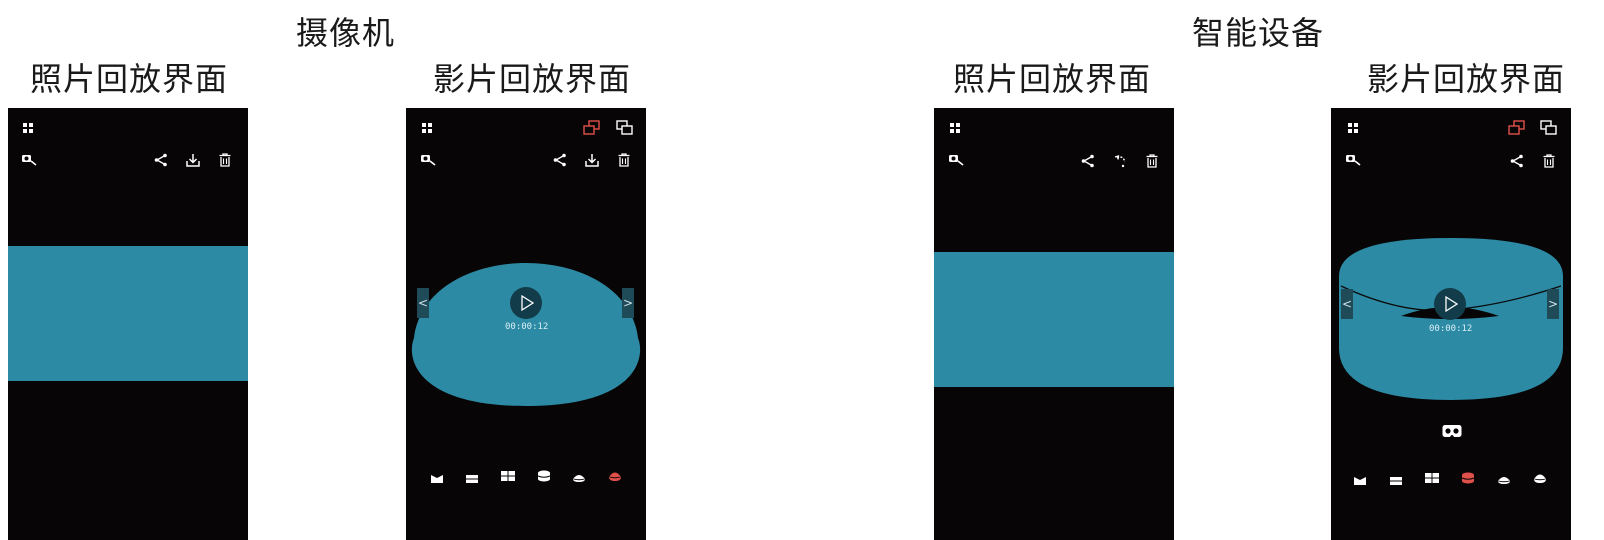 This screenshot has height=540, width=1604. Describe the element at coordinates (1258, 33) in the screenshot. I see `group-title-smart-device: 智能设备` at that location.